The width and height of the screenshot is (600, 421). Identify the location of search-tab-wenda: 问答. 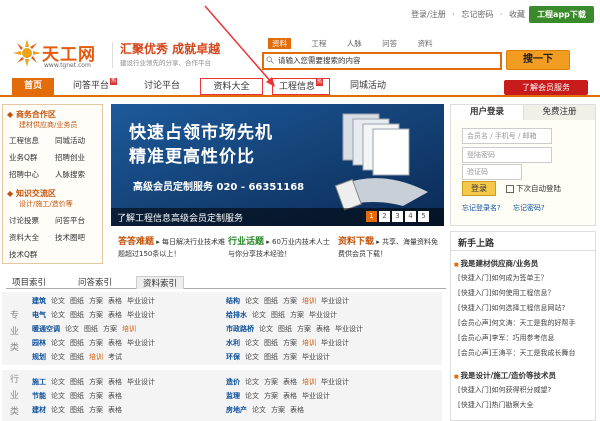
(389, 43).